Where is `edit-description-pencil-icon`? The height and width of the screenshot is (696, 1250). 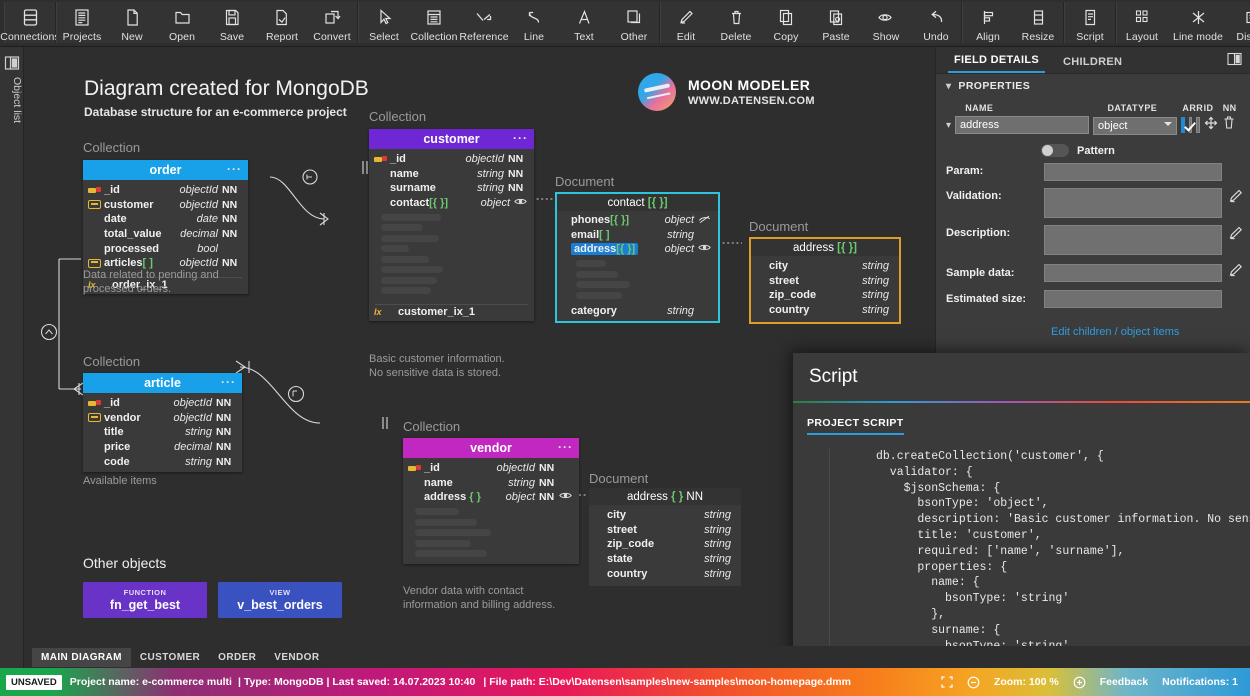
edit-description-pencil-icon is located at coordinates (1236, 235).